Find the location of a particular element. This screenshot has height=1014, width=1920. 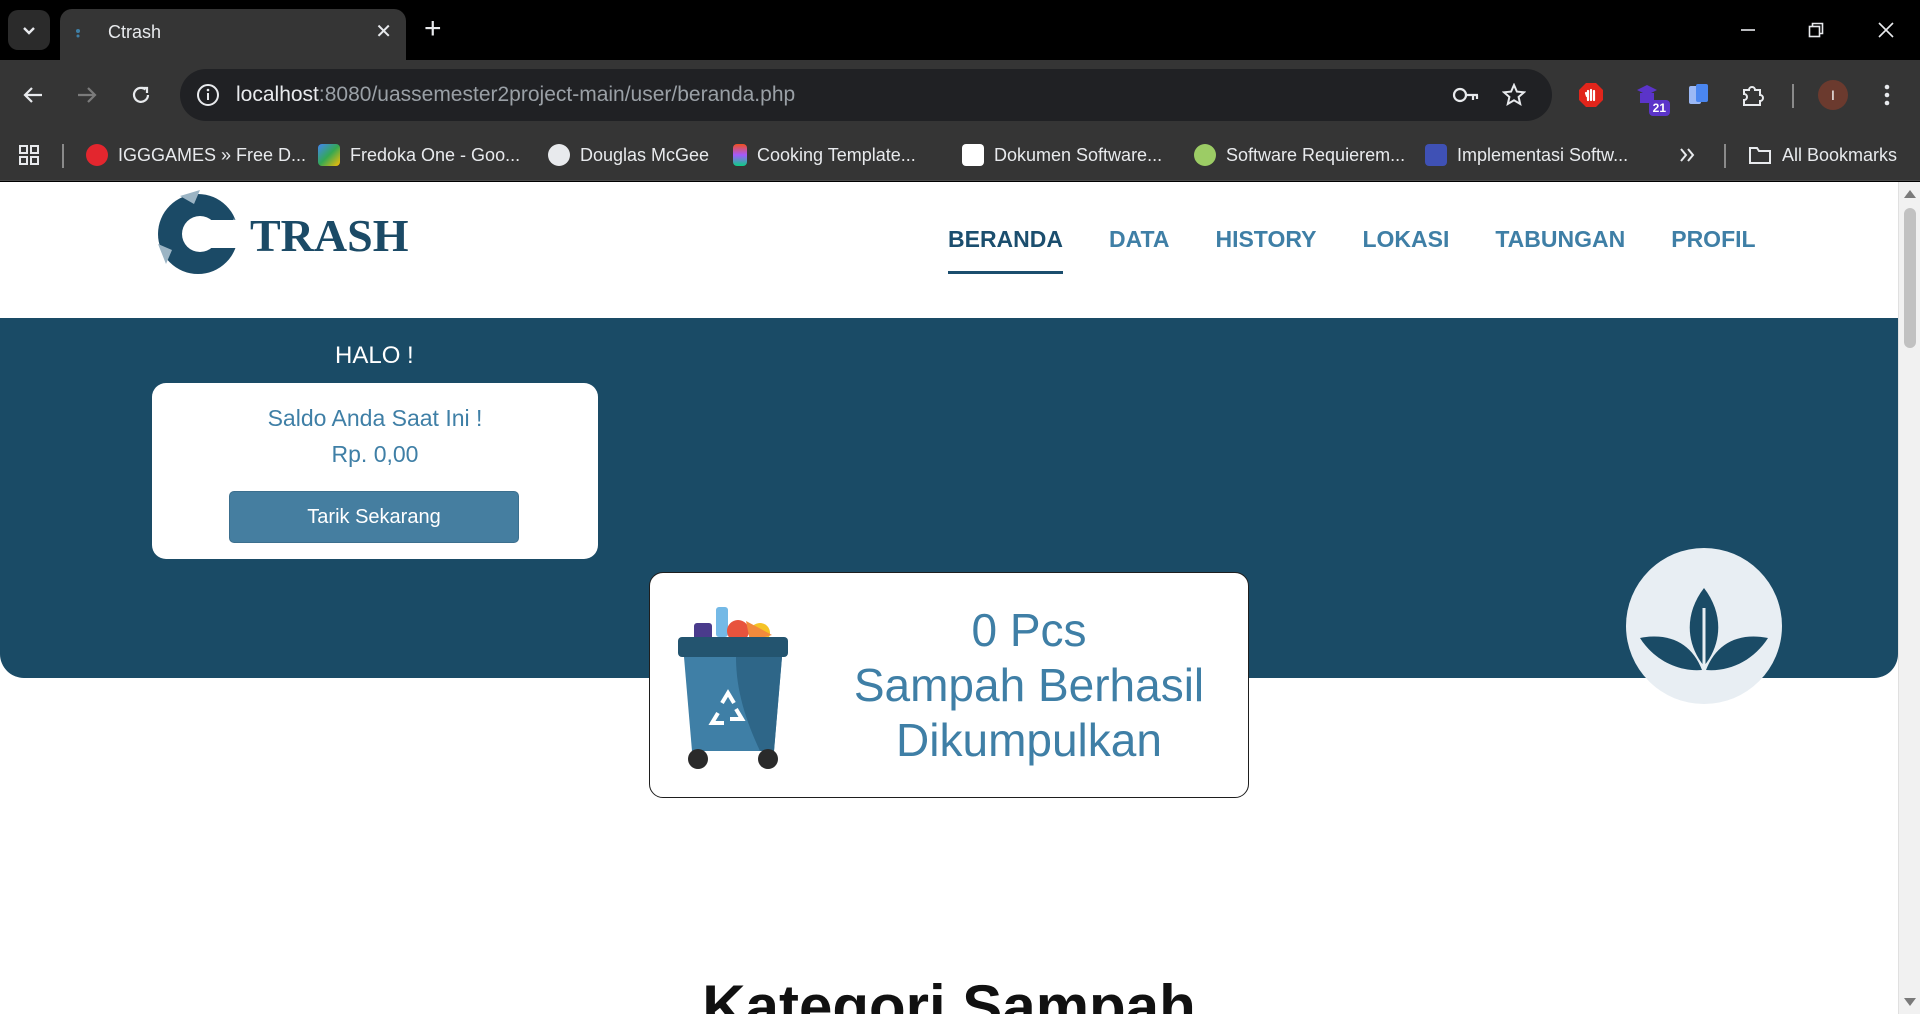

back-button is located at coordinates (33, 95).